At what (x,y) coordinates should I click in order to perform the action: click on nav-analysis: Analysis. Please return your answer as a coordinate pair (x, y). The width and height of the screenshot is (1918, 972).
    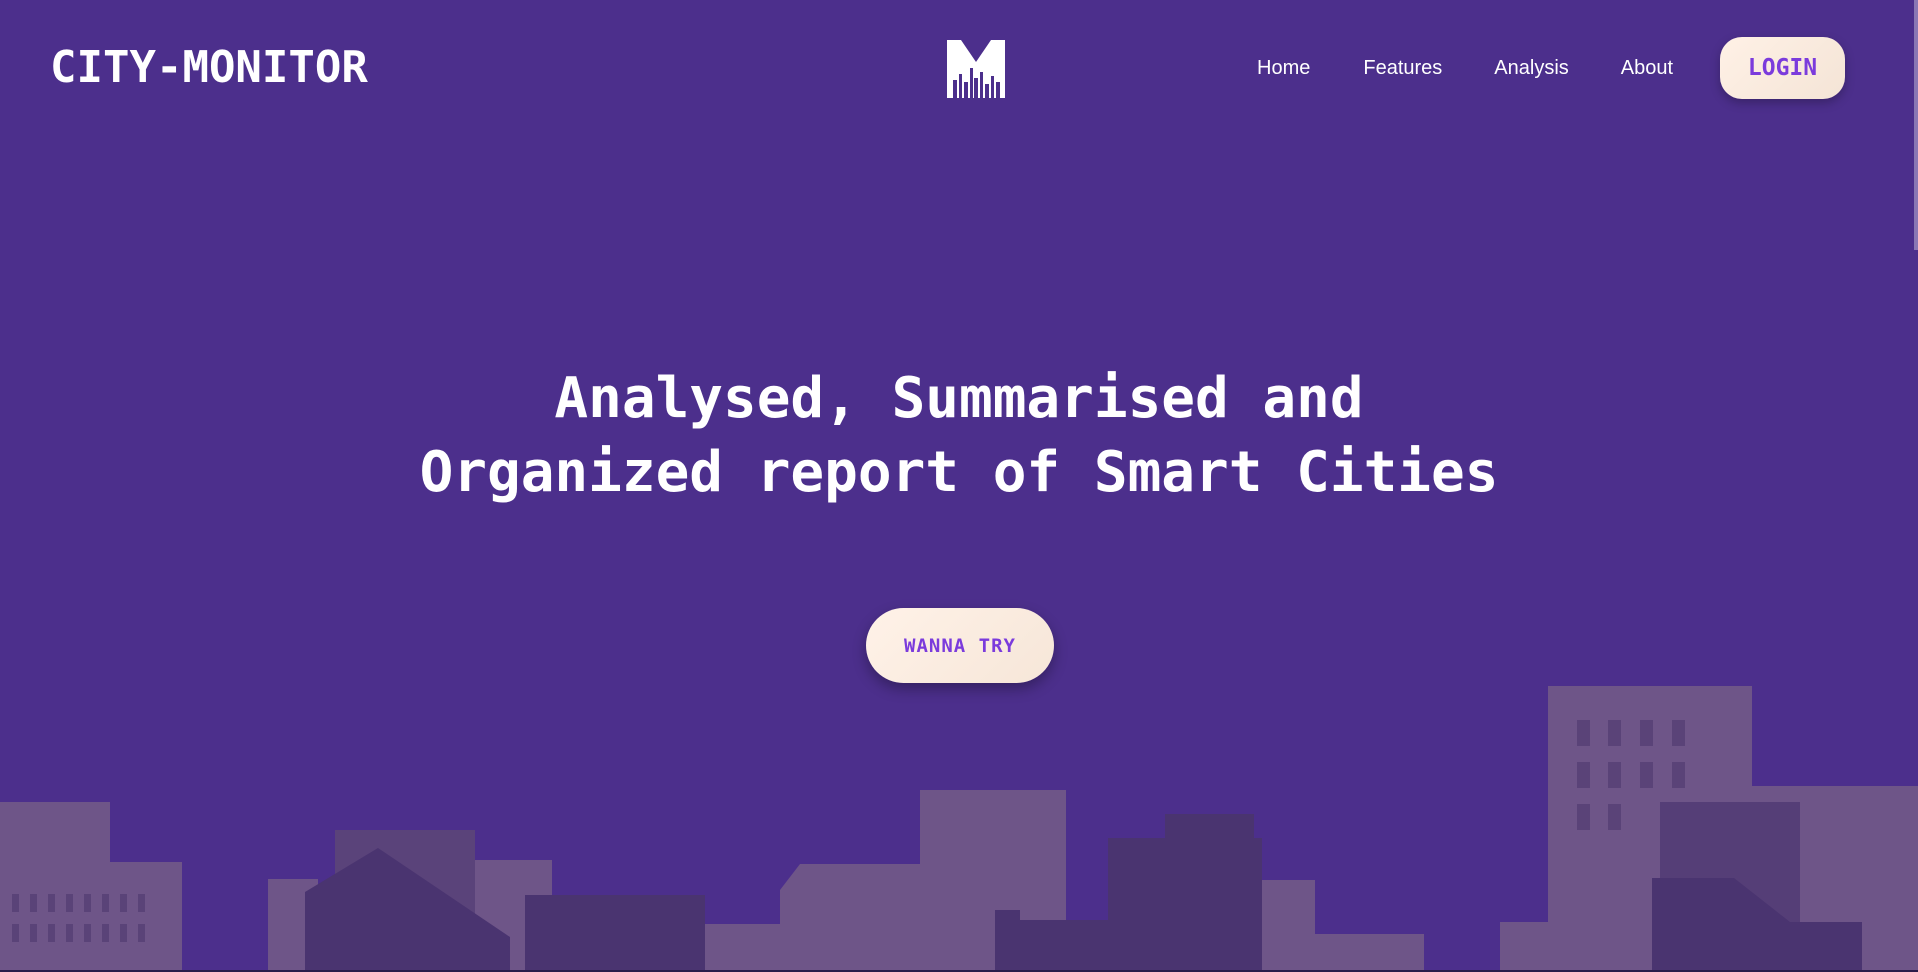
    Looking at the image, I should click on (1531, 68).